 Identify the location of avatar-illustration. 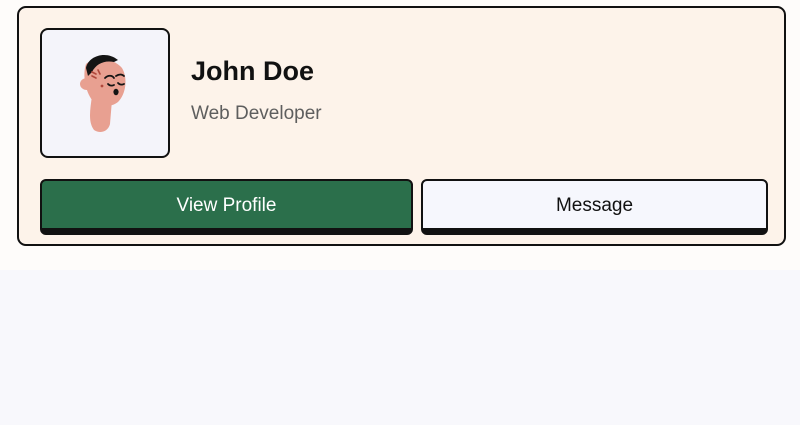
(103, 93).